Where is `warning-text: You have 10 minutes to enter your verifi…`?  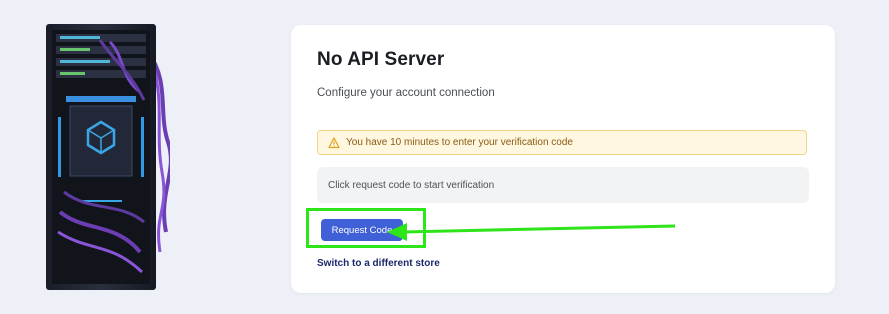 warning-text: You have 10 minutes to enter your verifi… is located at coordinates (459, 142).